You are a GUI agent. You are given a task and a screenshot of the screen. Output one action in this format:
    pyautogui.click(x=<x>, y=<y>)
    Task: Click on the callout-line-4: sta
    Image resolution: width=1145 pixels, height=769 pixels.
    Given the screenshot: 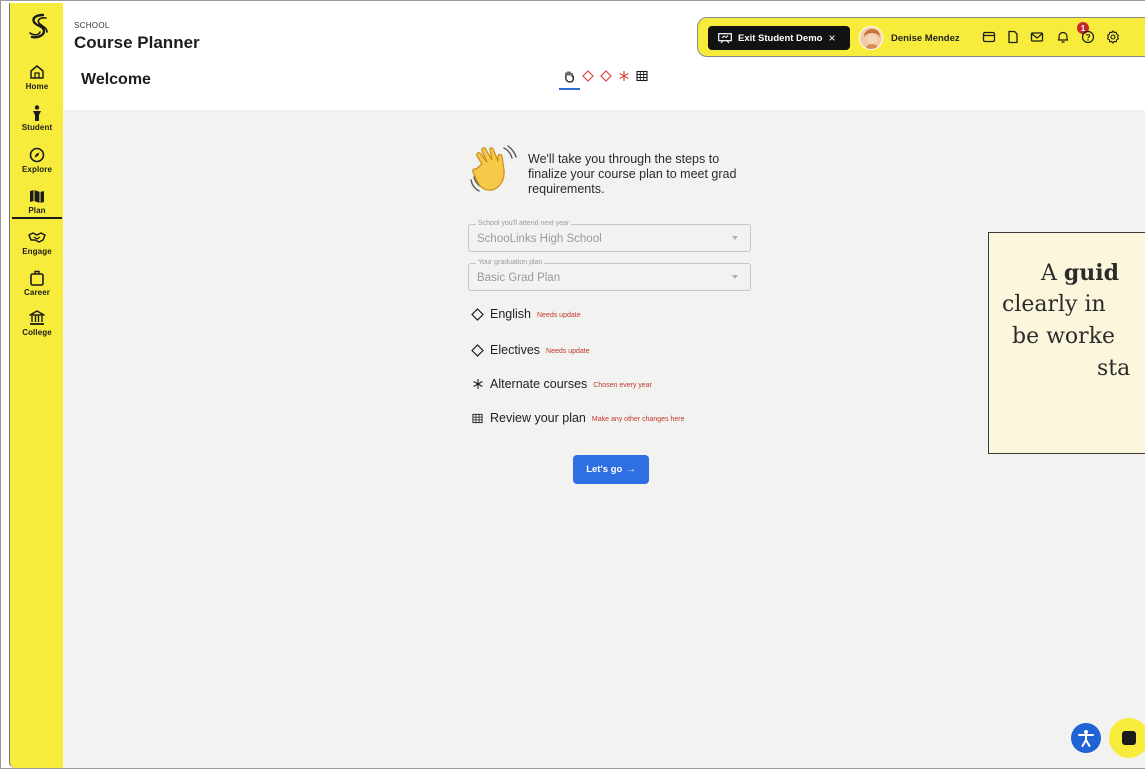 What is the action you would take?
    pyautogui.click(x=1114, y=368)
    